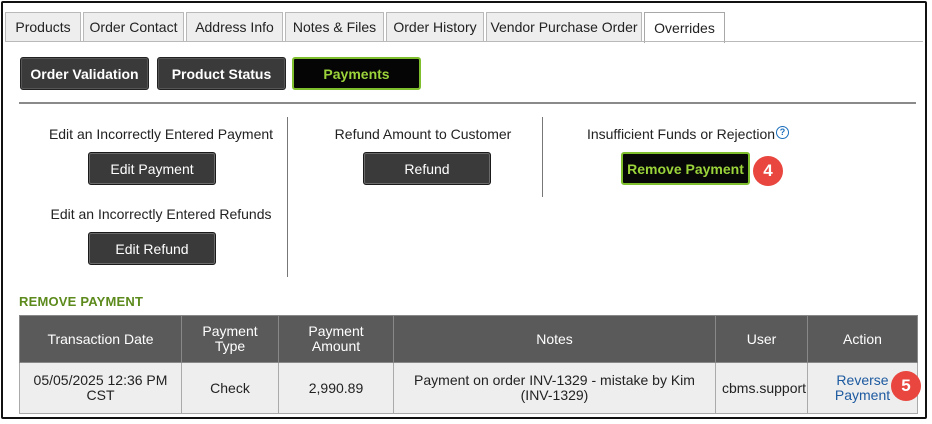 The height and width of the screenshot is (424, 932). Describe the element at coordinates (685, 168) in the screenshot. I see `remove-payment-button: Remove Payment` at that location.